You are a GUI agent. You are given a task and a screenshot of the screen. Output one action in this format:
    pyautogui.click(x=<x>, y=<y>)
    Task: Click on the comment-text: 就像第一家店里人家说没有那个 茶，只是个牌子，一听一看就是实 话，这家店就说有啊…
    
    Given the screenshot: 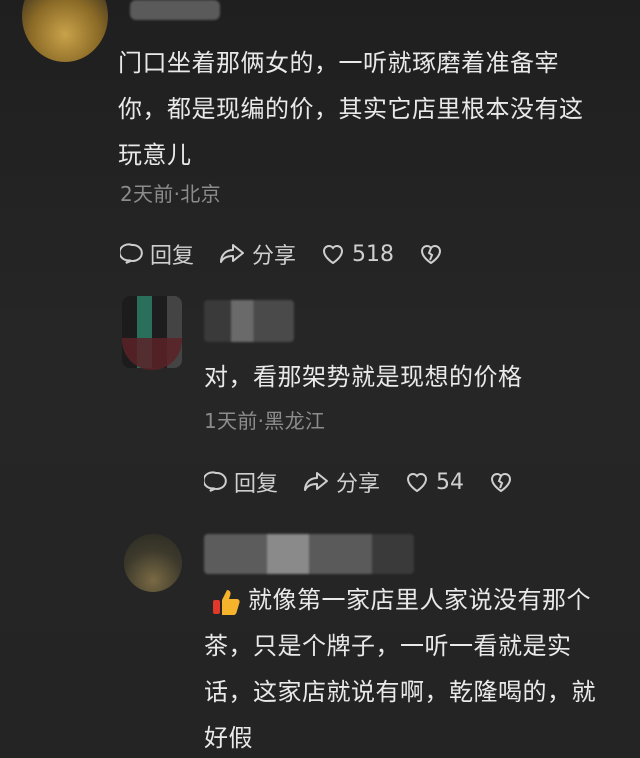 What is the action you would take?
    pyautogui.click(x=400, y=669)
    